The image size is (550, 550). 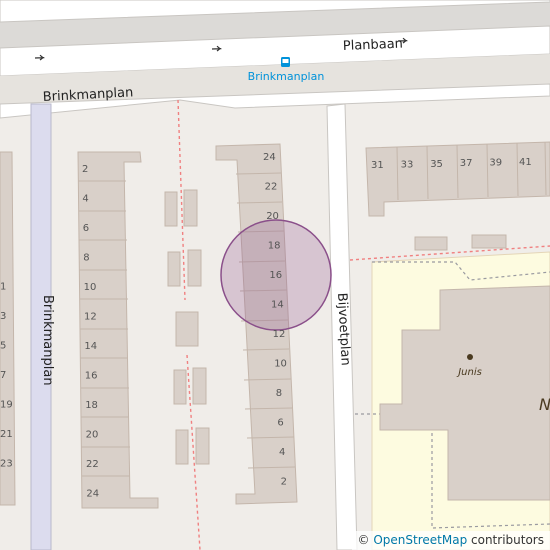 I want to click on house-number-label: 23, so click(x=6, y=464).